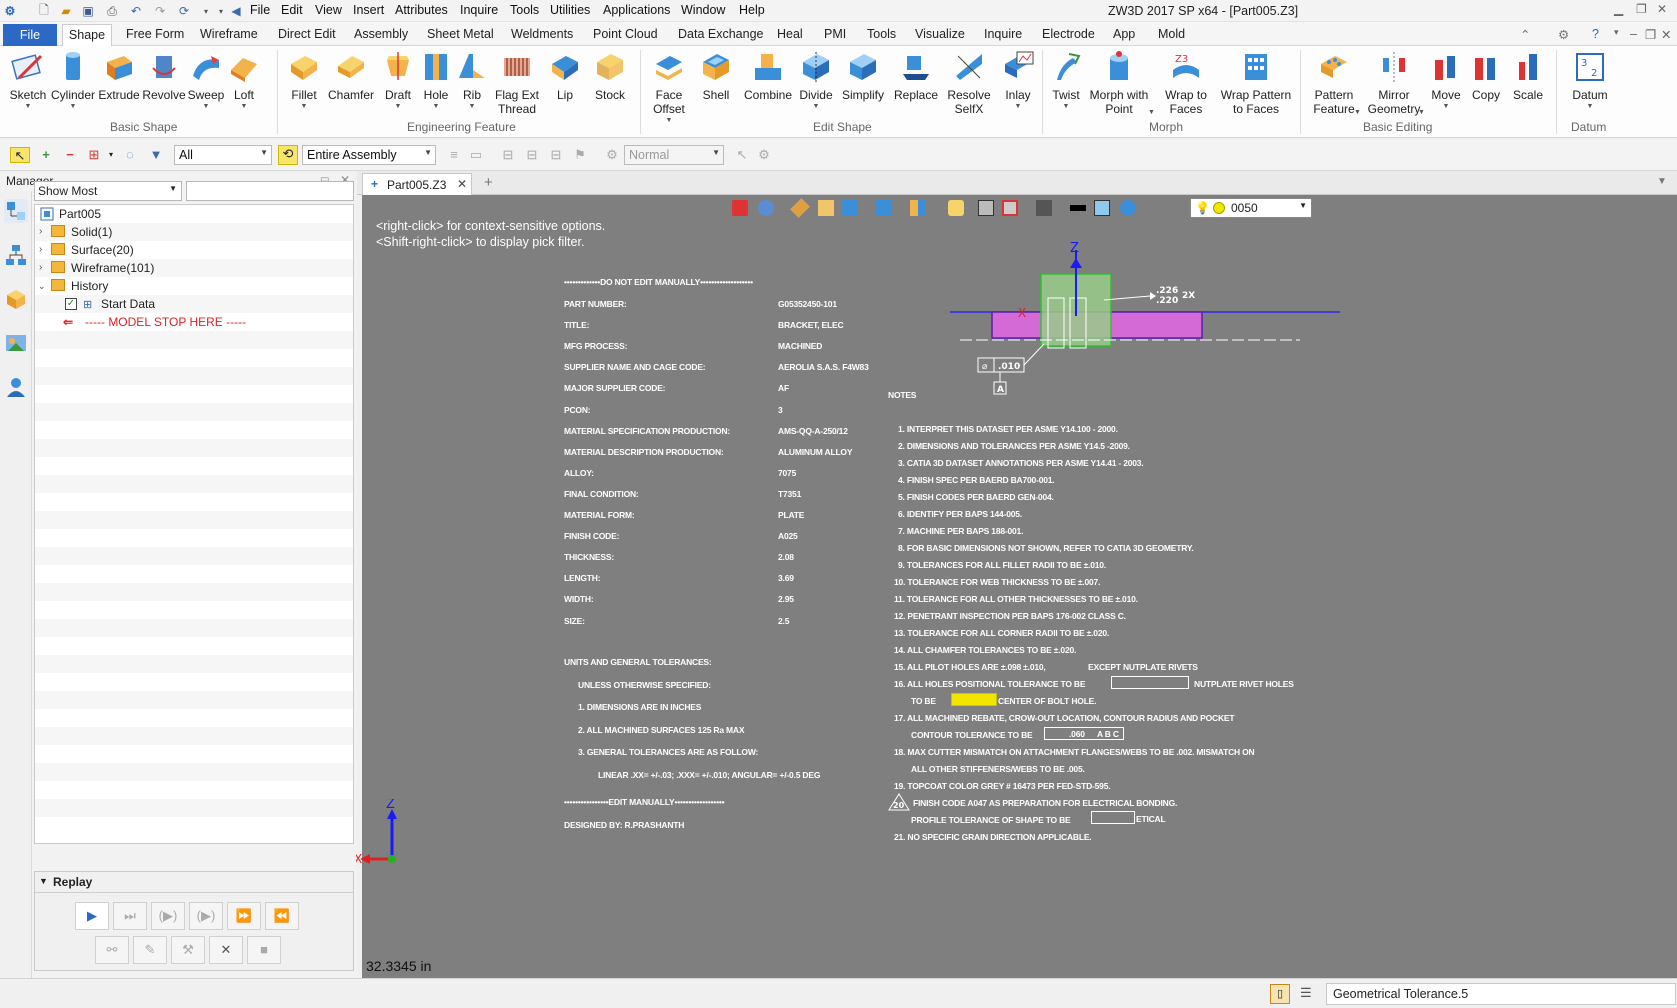 The width and height of the screenshot is (1677, 1008). Describe the element at coordinates (462, 184) in the screenshot. I see `tab-close-icon: ✕` at that location.